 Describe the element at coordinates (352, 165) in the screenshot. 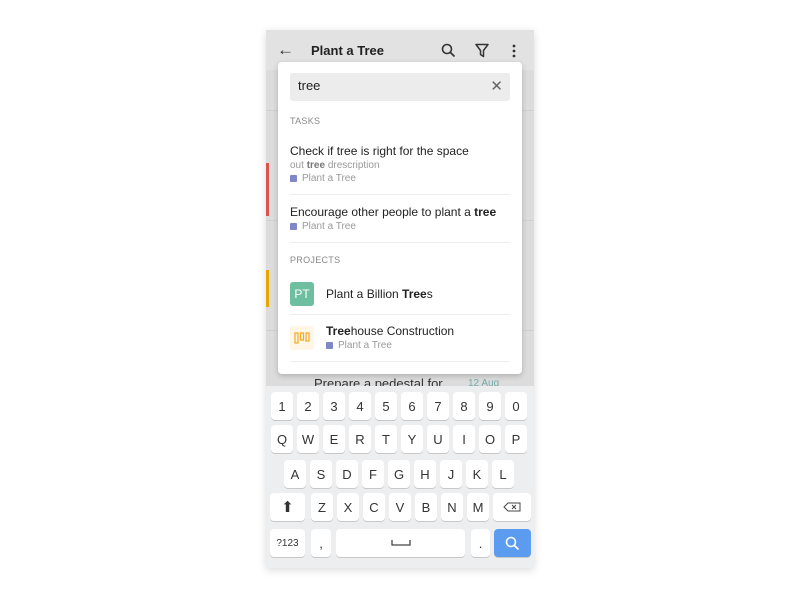

I see `text: drescription` at that location.